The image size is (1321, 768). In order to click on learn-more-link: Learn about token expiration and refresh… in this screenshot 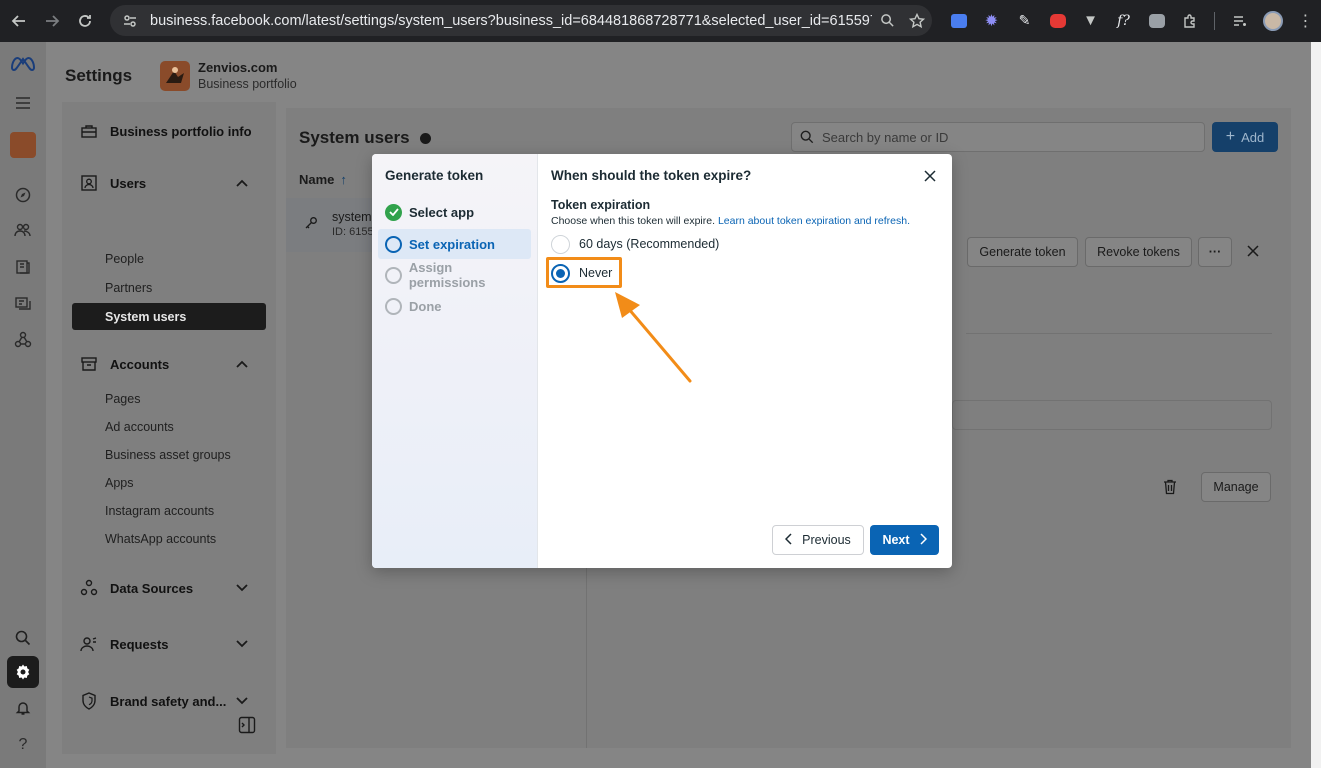, I will do `click(814, 221)`.